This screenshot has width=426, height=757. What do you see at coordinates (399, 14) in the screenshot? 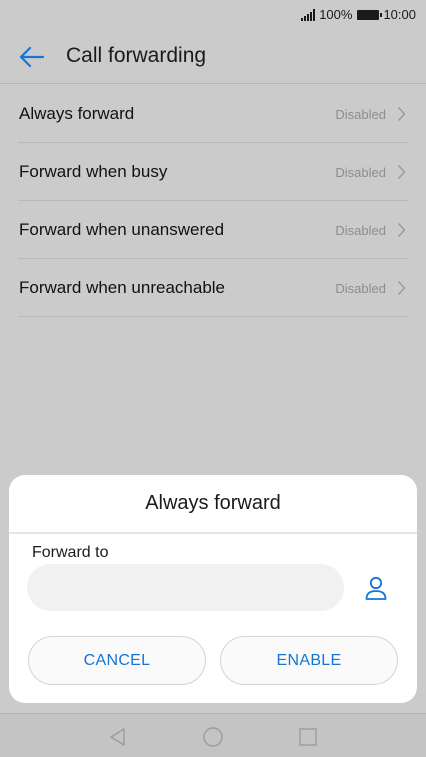
I see `clock: 10:00` at bounding box center [399, 14].